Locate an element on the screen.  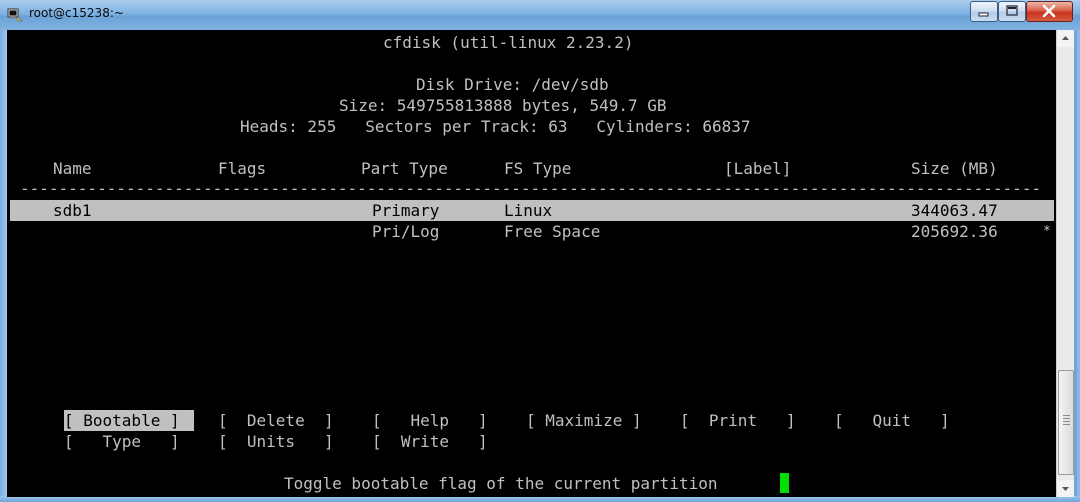
close-button is located at coordinates (1049, 11).